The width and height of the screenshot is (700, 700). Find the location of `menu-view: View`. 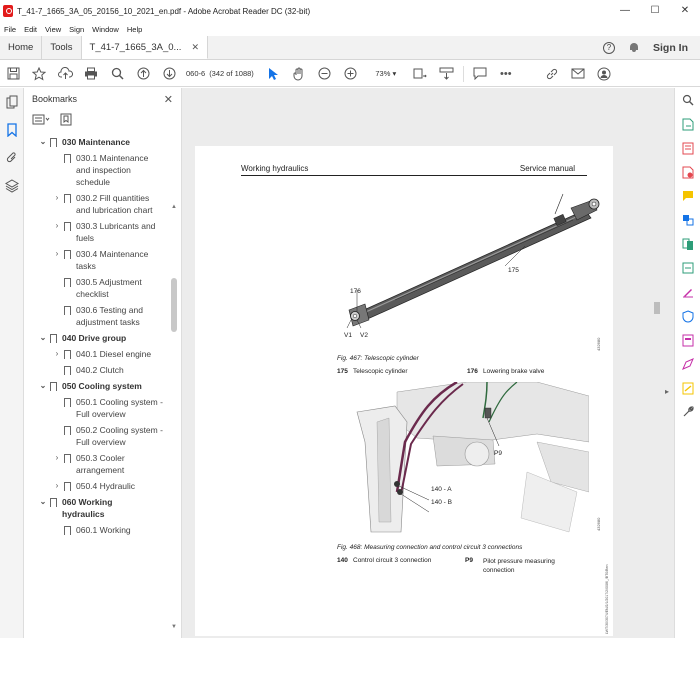

menu-view: View is located at coordinates (53, 29).